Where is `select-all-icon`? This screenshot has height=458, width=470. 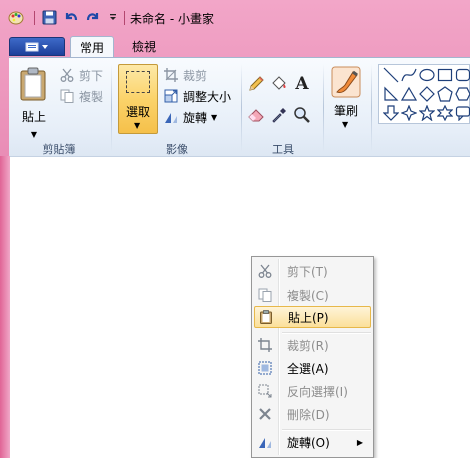 select-all-icon is located at coordinates (265, 368).